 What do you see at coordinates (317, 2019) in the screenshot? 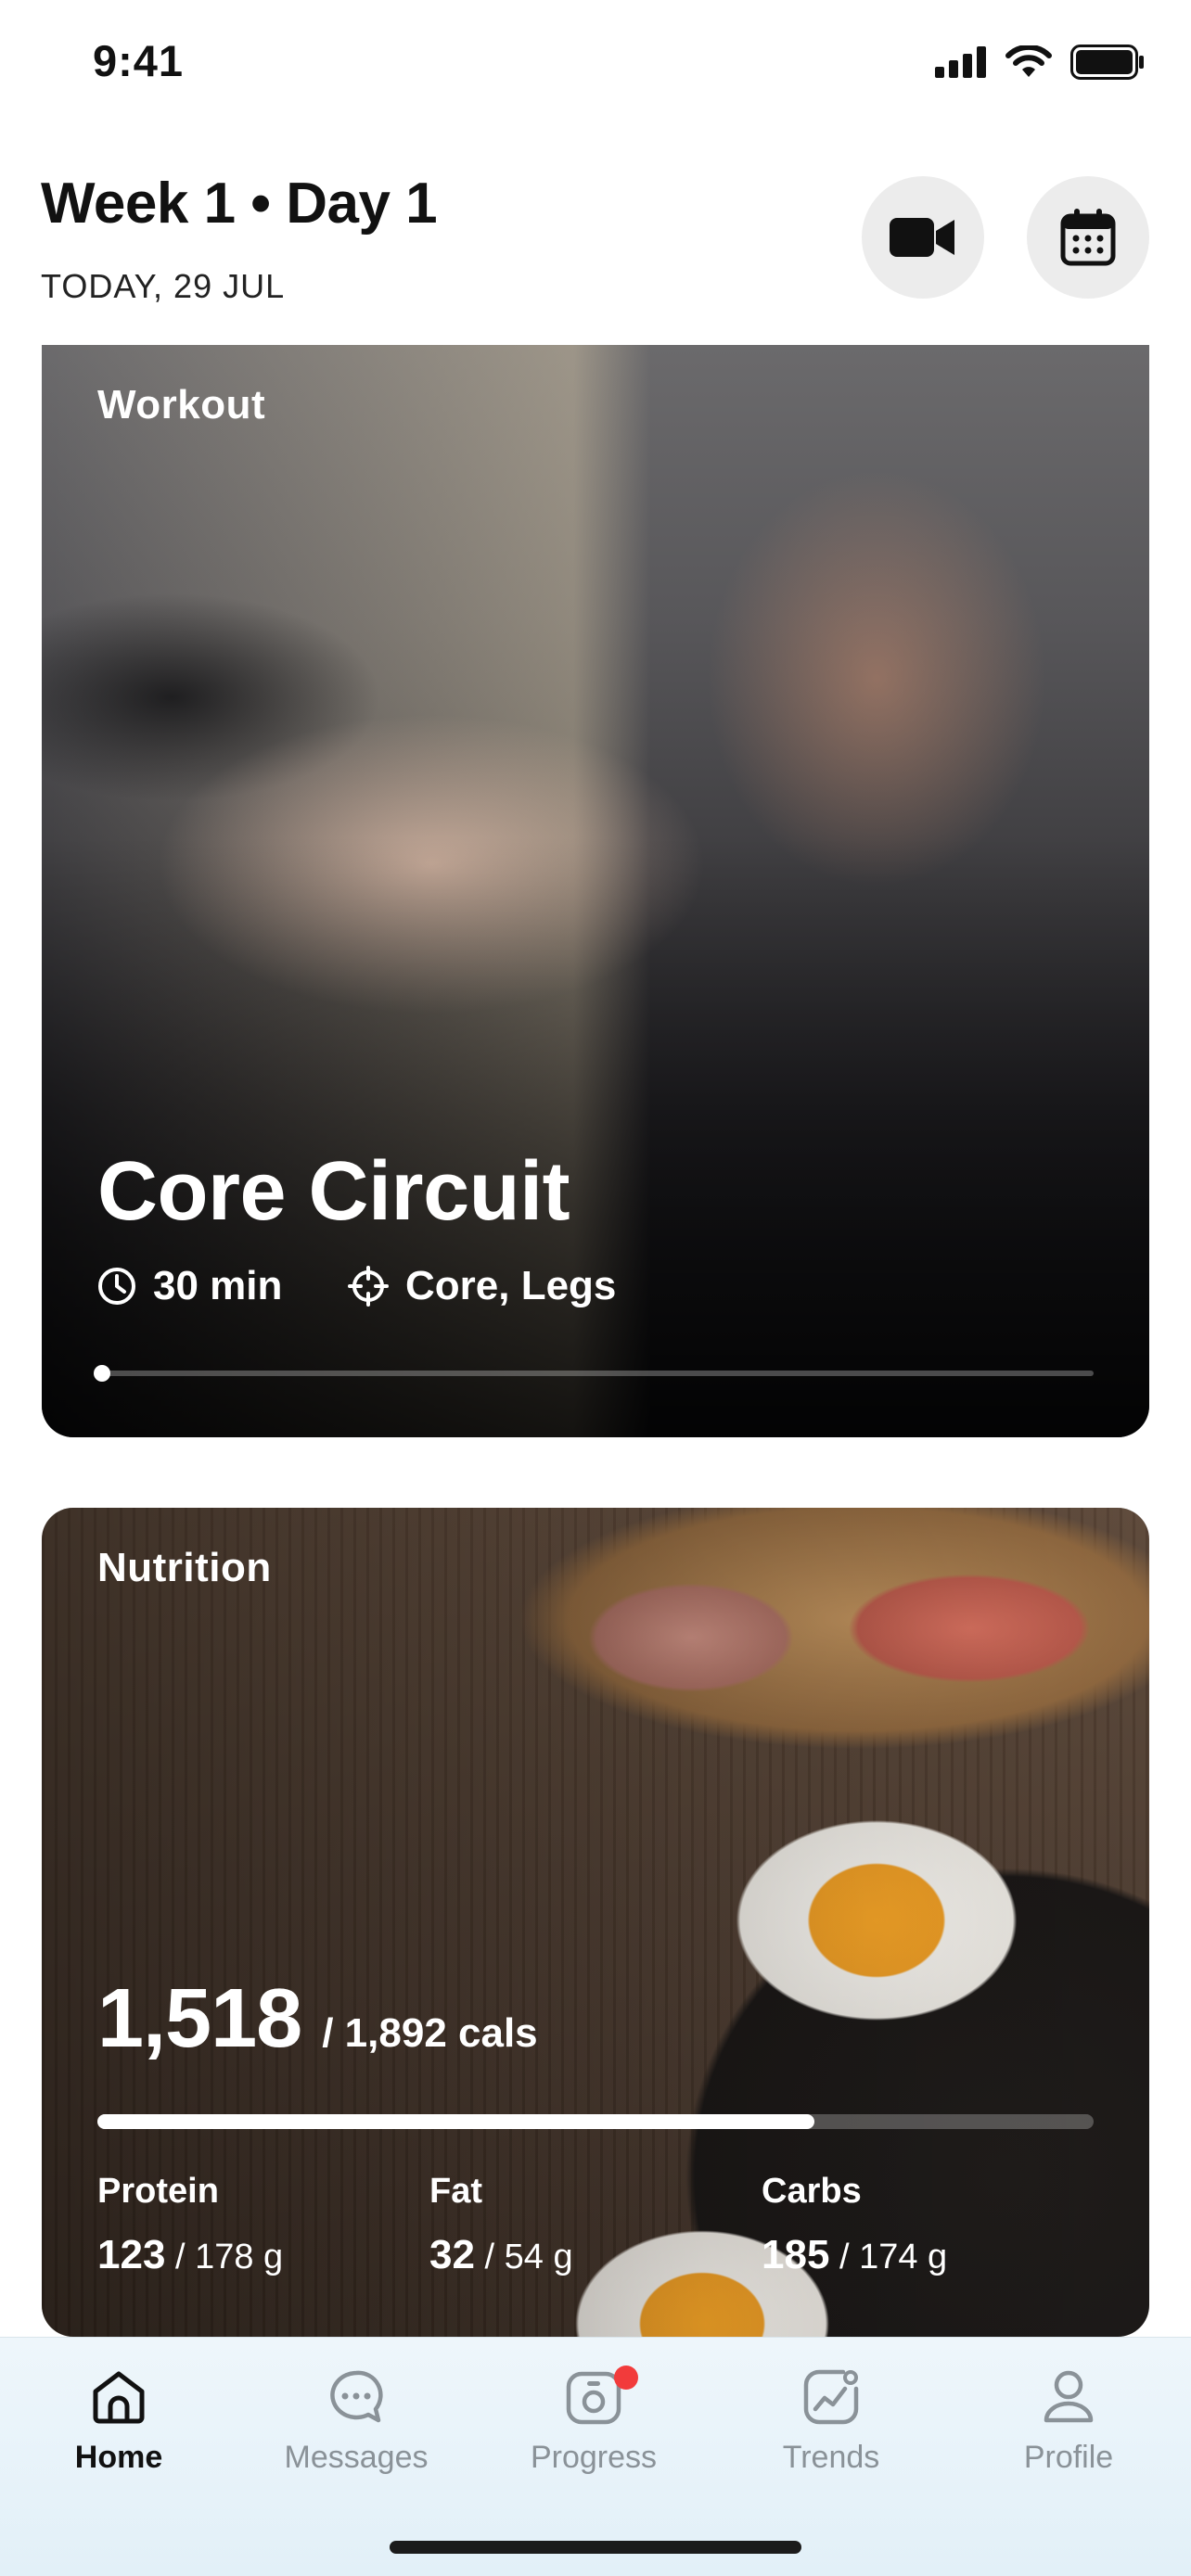
I see `calories-summary: 1,518 / 1,892 cals` at bounding box center [317, 2019].